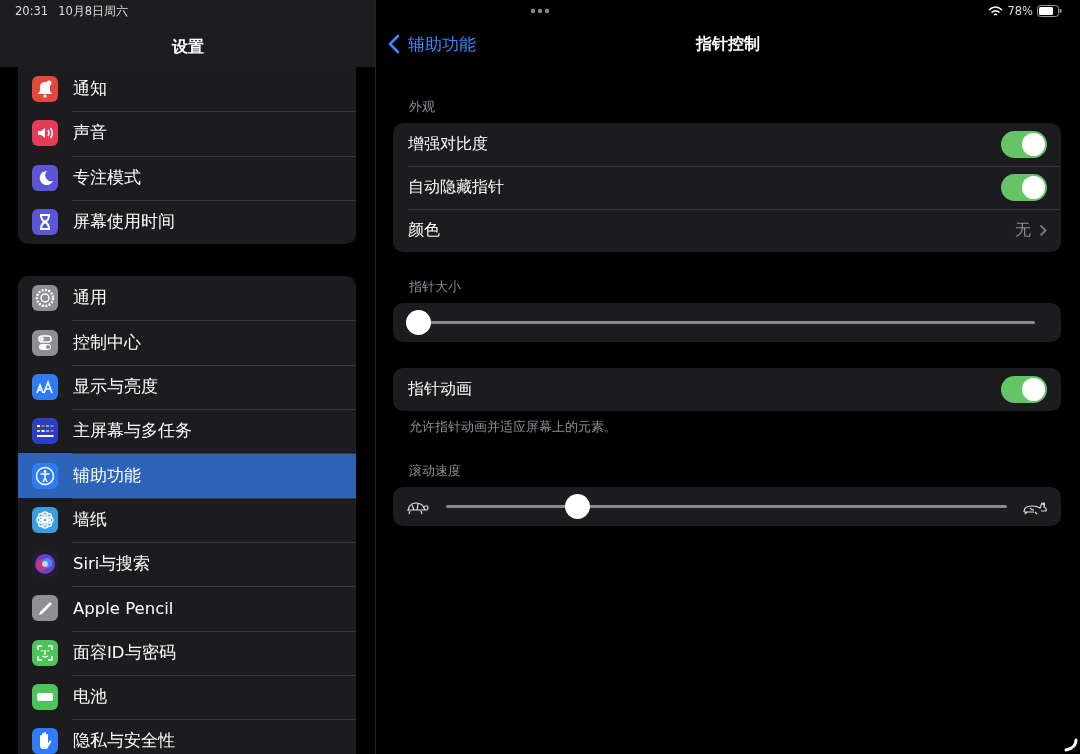  I want to click on setting-value: 无, so click(1023, 230).